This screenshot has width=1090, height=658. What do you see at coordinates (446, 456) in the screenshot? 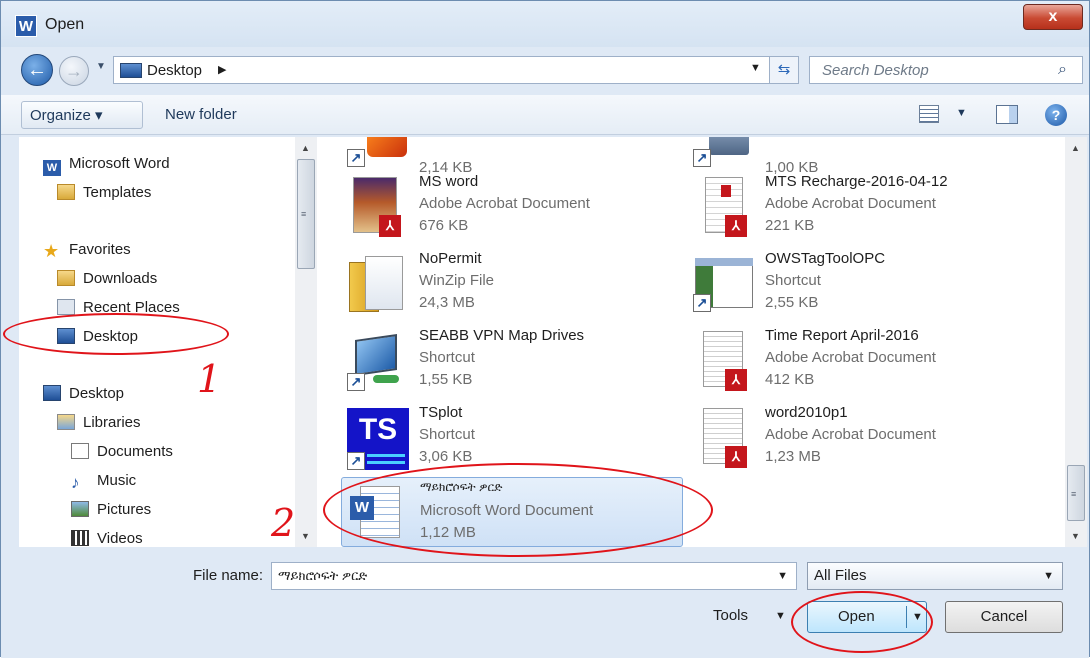
I see `file-size: 3,06 KB` at bounding box center [446, 456].